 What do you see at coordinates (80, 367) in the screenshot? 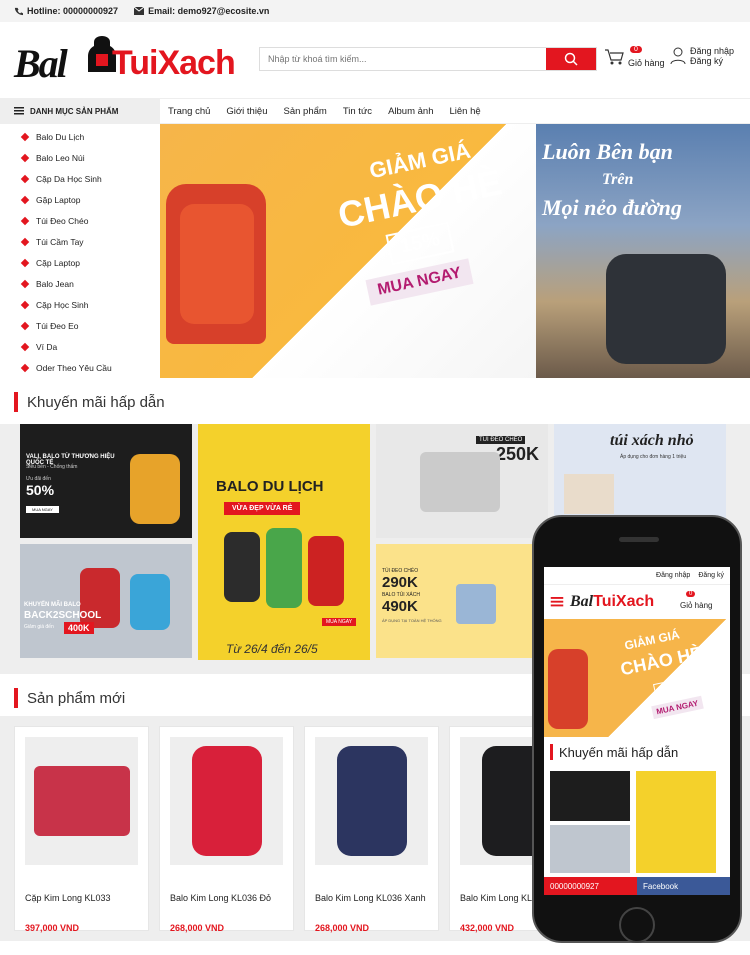
I see `category-item: Oder Theo Yêu Cầu` at bounding box center [80, 367].